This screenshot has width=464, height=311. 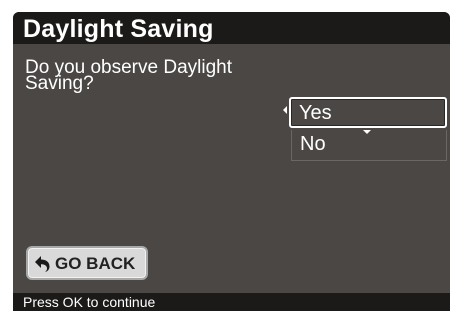 I want to click on question-text: Do you observe Daylight Saving?, so click(x=155, y=76).